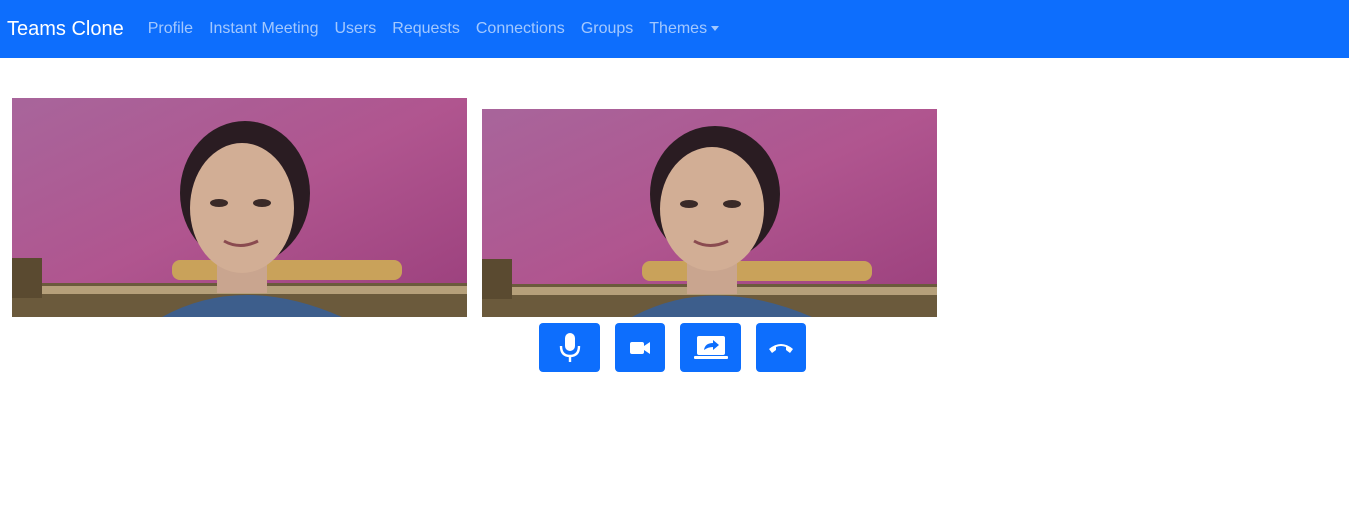 The image size is (1349, 507). What do you see at coordinates (263, 29) in the screenshot?
I see `nav-link-instant-meeting: Instant Meeting` at bounding box center [263, 29].